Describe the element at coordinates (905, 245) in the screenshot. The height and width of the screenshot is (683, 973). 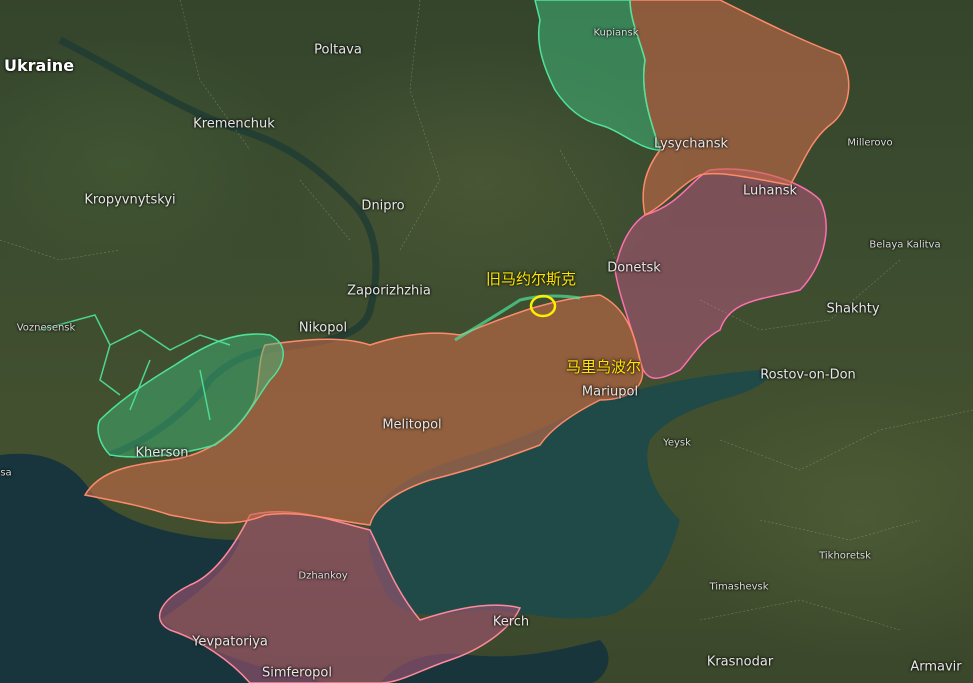
I see `city-label-belaya-kalitva: Belaya Kalitva` at that location.